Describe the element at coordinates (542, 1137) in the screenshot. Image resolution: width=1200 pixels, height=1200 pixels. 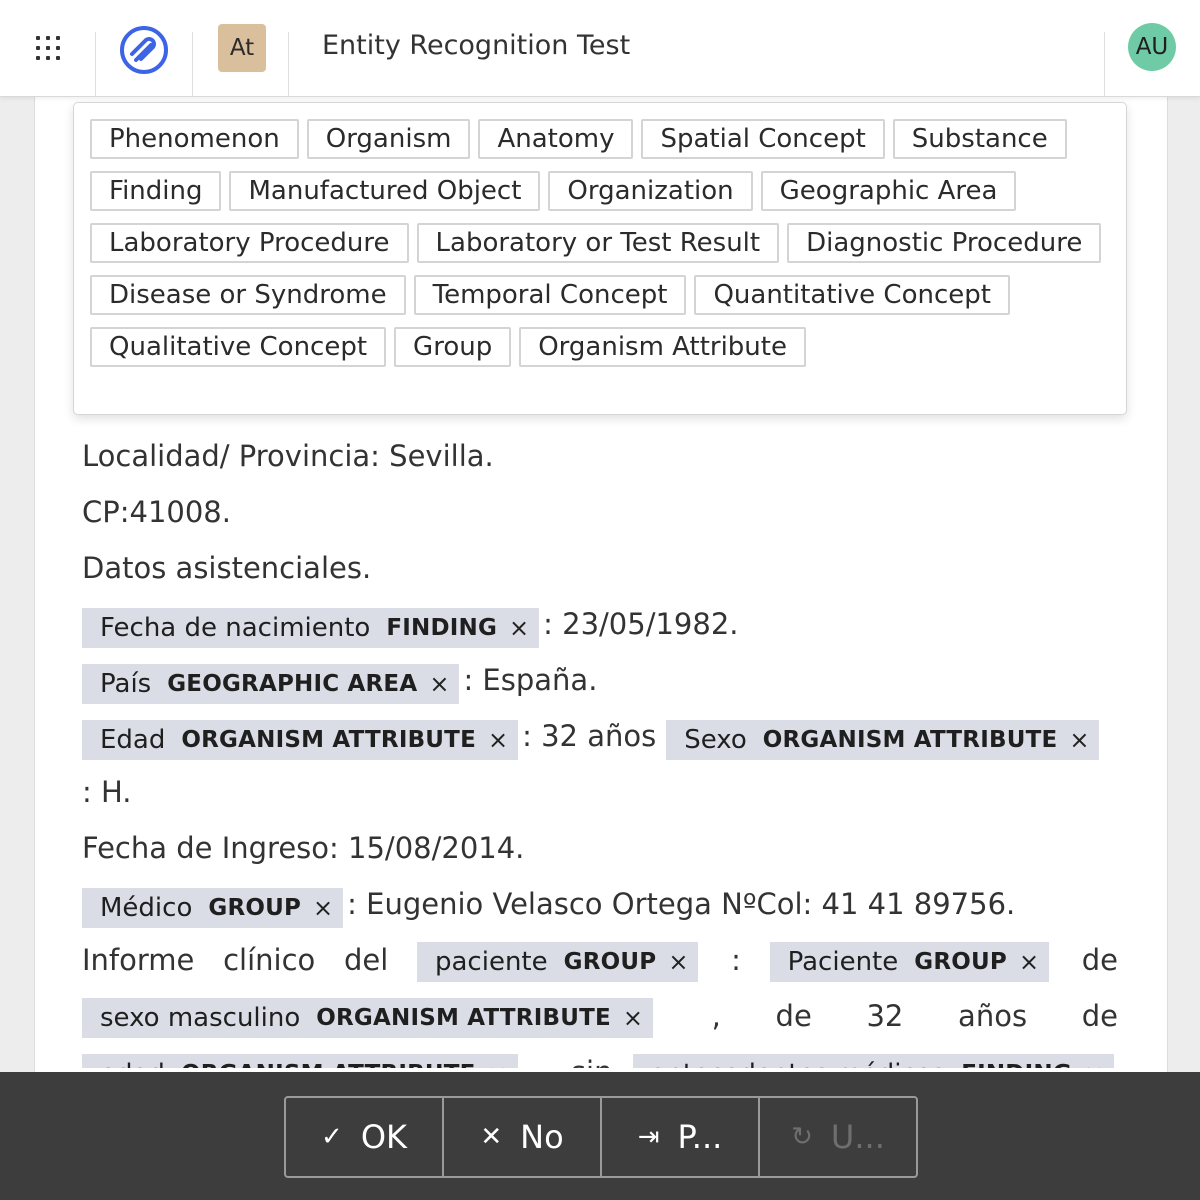
I see `no-label: No` at that location.